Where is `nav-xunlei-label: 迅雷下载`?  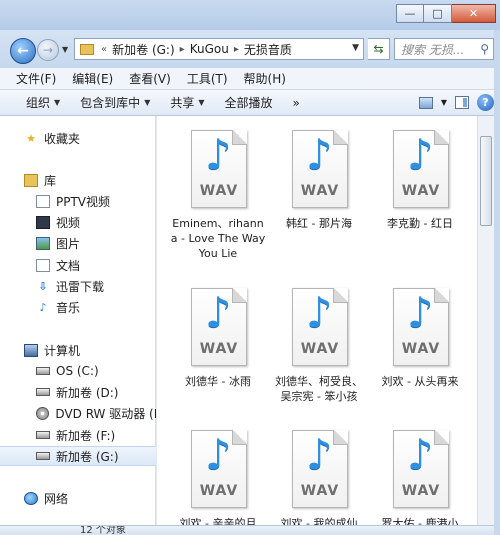
nav-xunlei-label: 迅雷下载 is located at coordinates (80, 286).